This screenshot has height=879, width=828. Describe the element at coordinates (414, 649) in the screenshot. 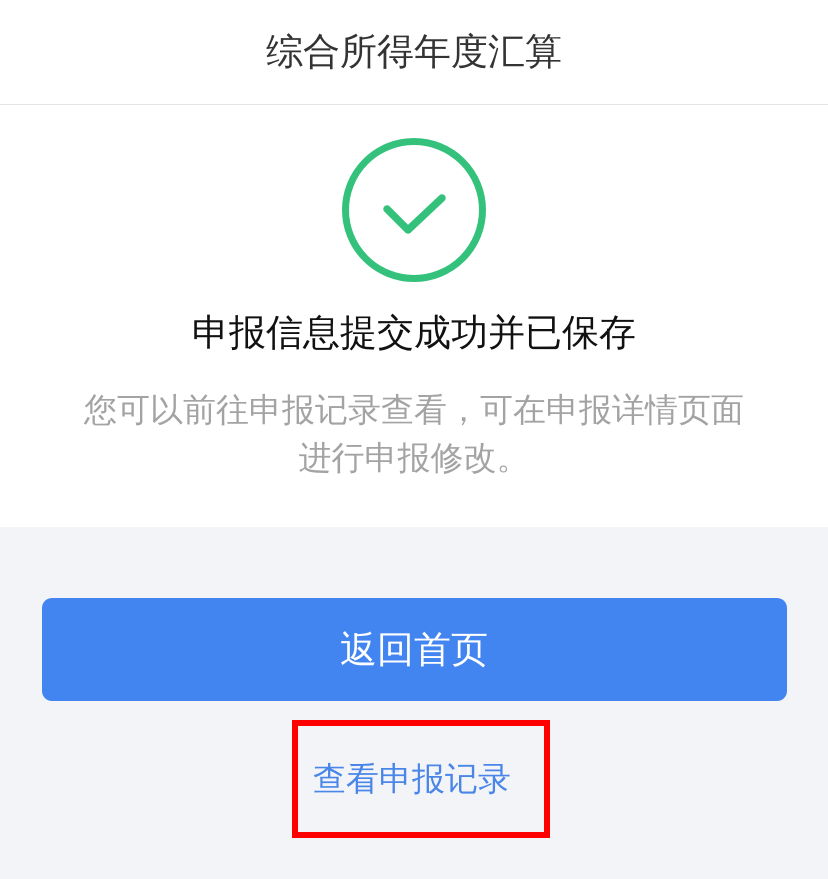

I see `back-home-button: 返回首页` at that location.